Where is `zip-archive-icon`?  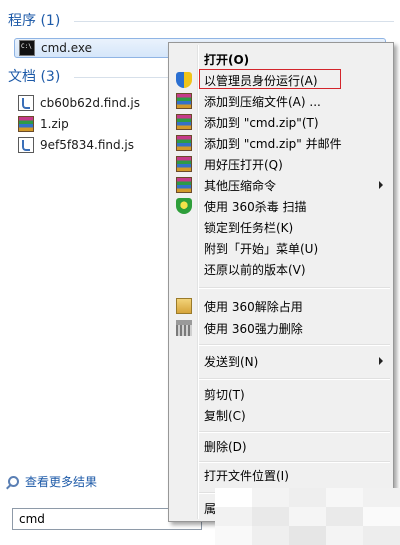 zip-archive-icon is located at coordinates (26, 124).